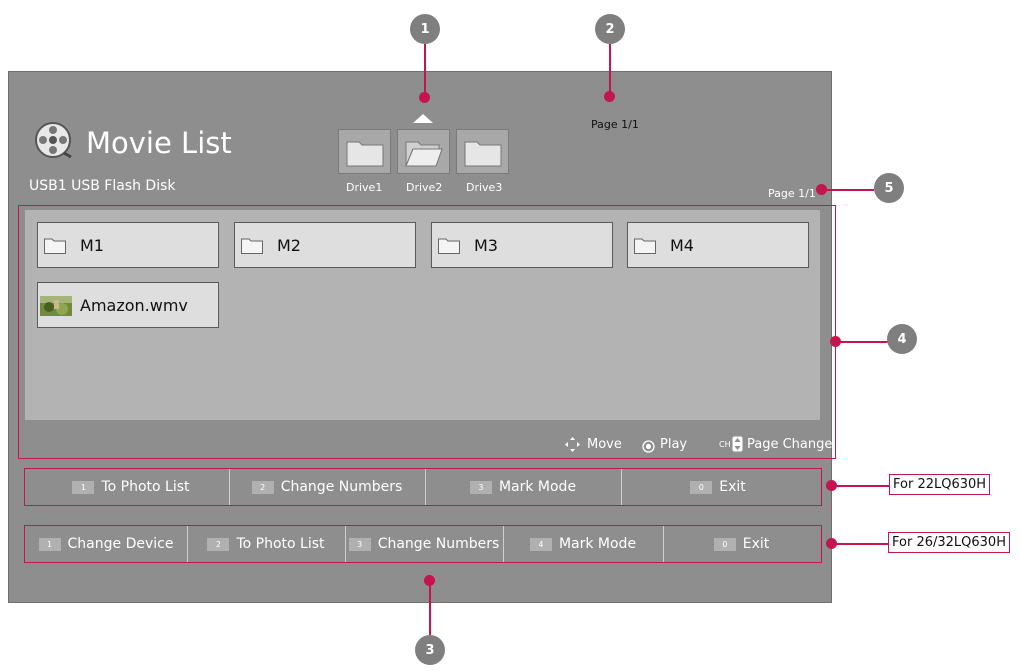 The image size is (1020, 671). What do you see at coordinates (134, 305) in the screenshot?
I see `video-item-label: Amazon.wmv` at bounding box center [134, 305].